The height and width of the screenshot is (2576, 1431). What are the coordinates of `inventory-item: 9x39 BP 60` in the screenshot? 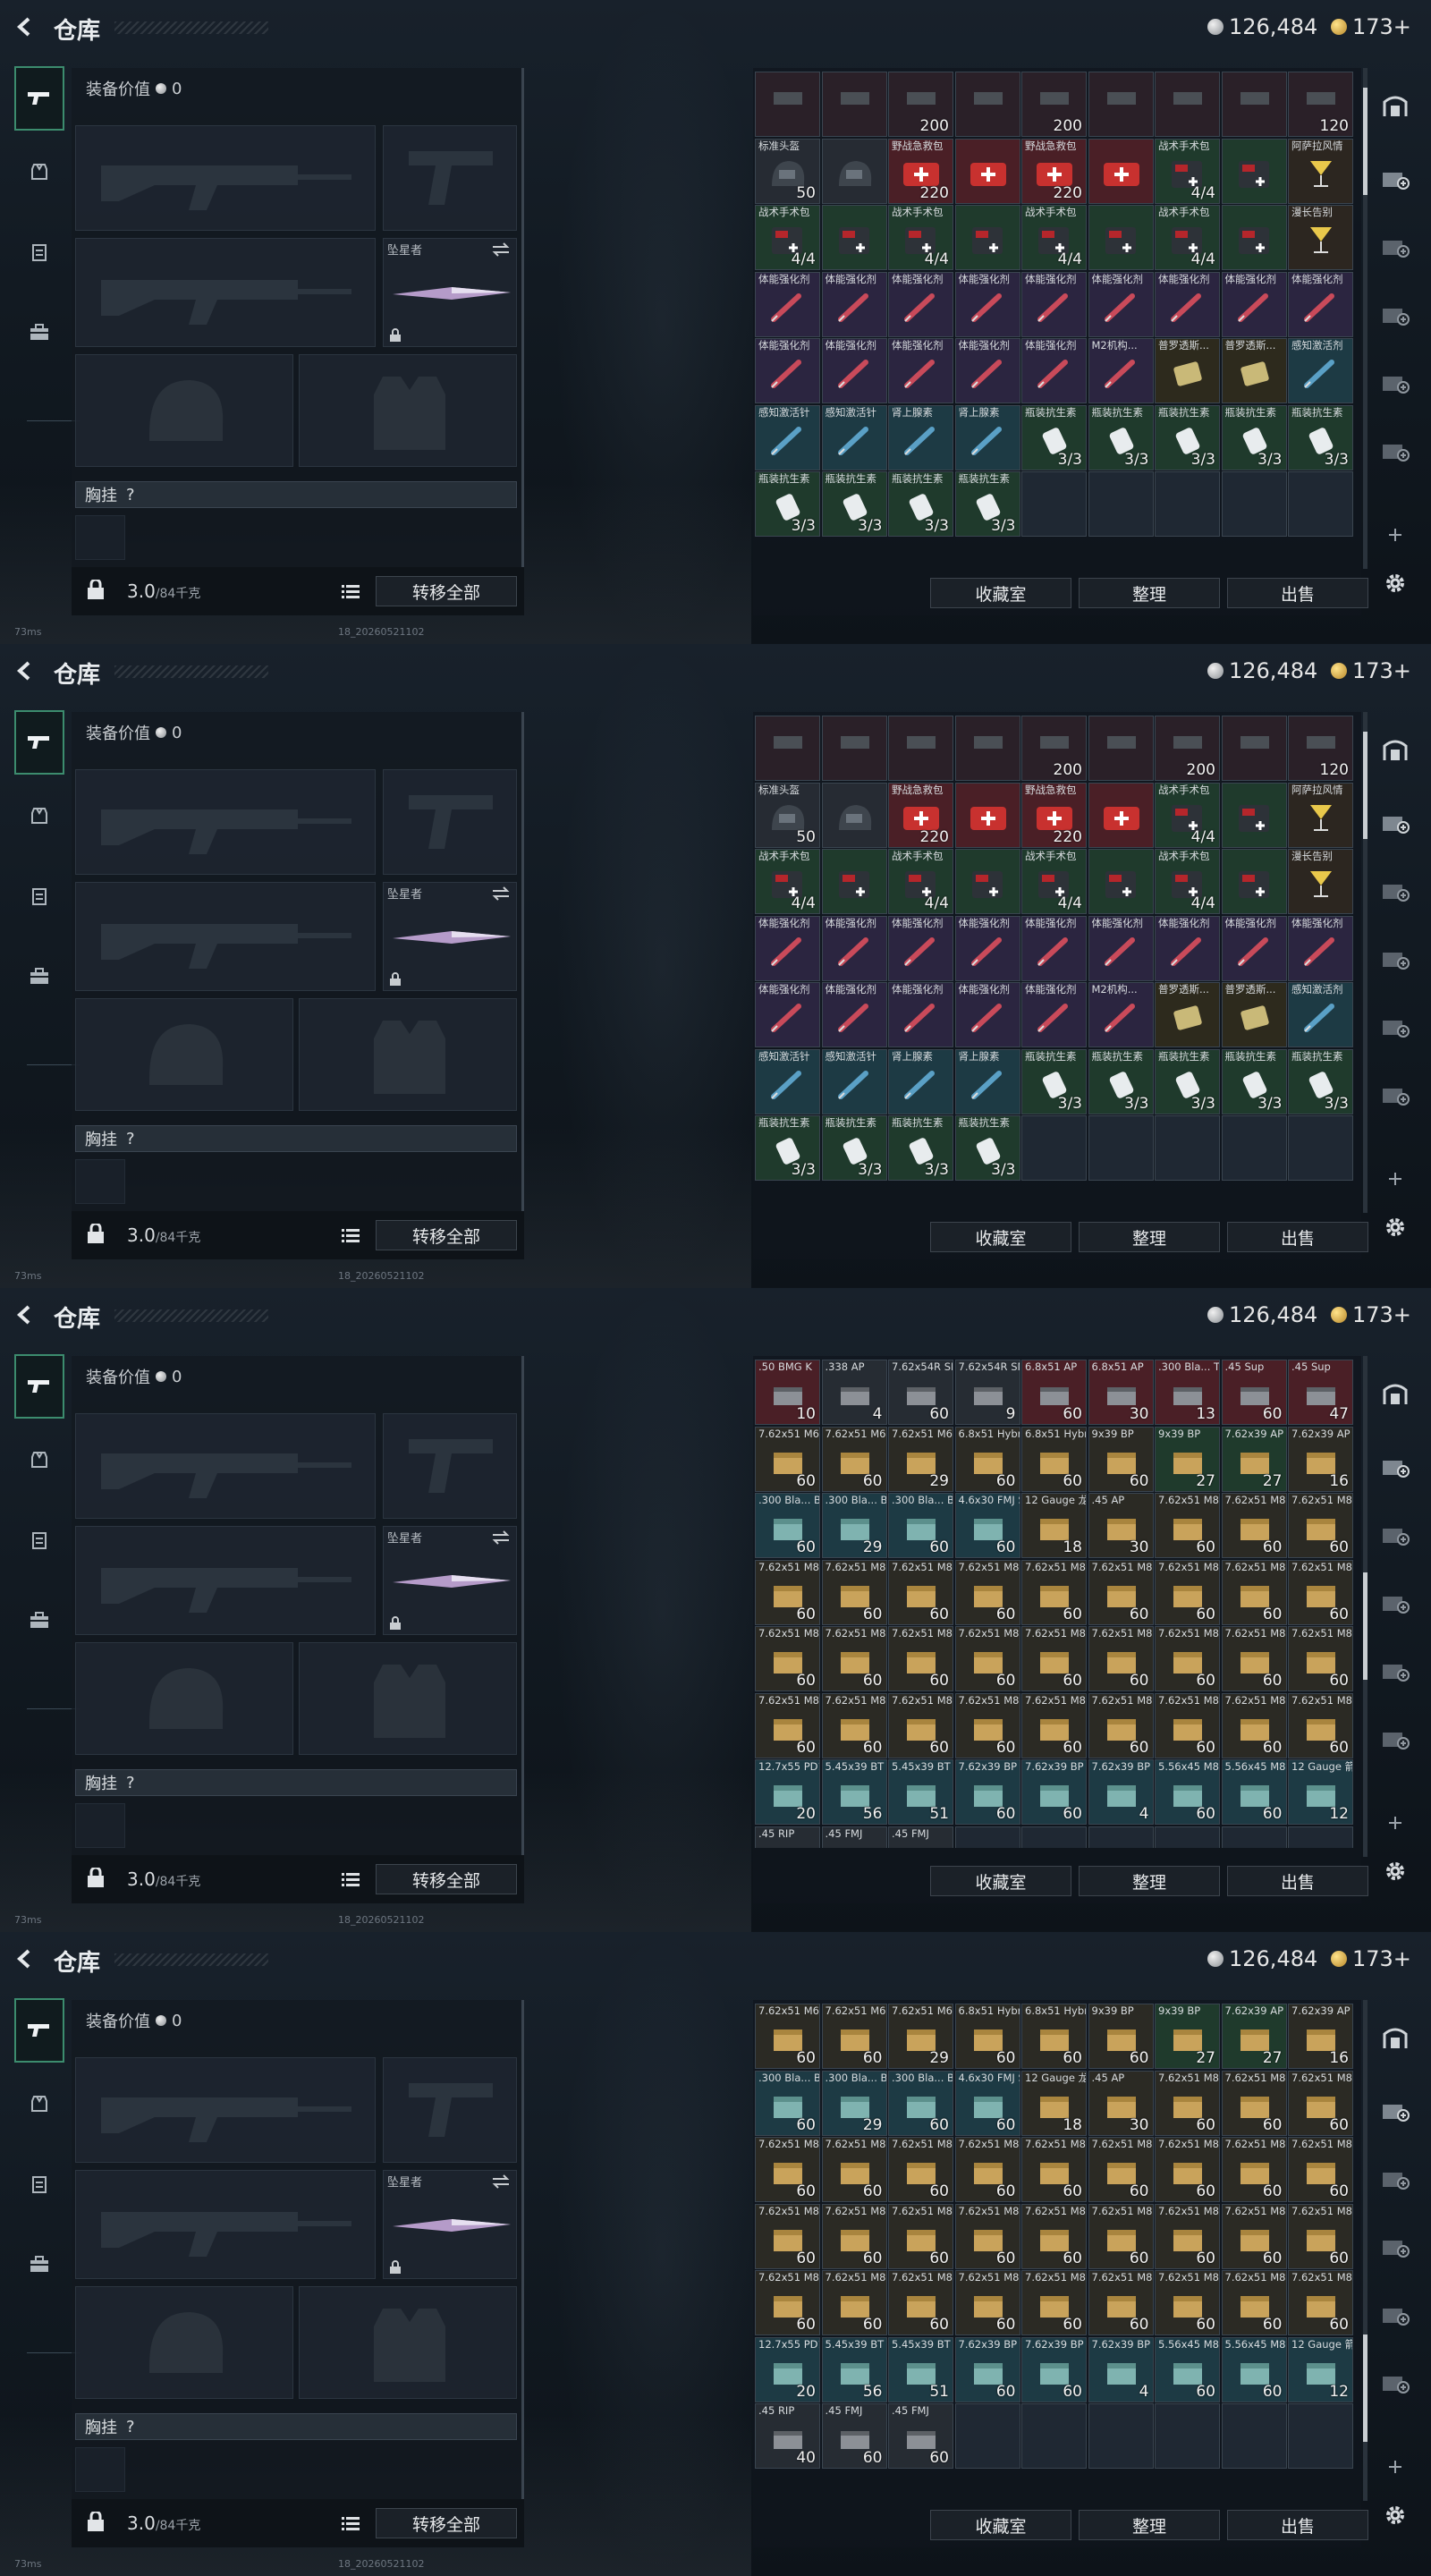 It's located at (1121, 1459).